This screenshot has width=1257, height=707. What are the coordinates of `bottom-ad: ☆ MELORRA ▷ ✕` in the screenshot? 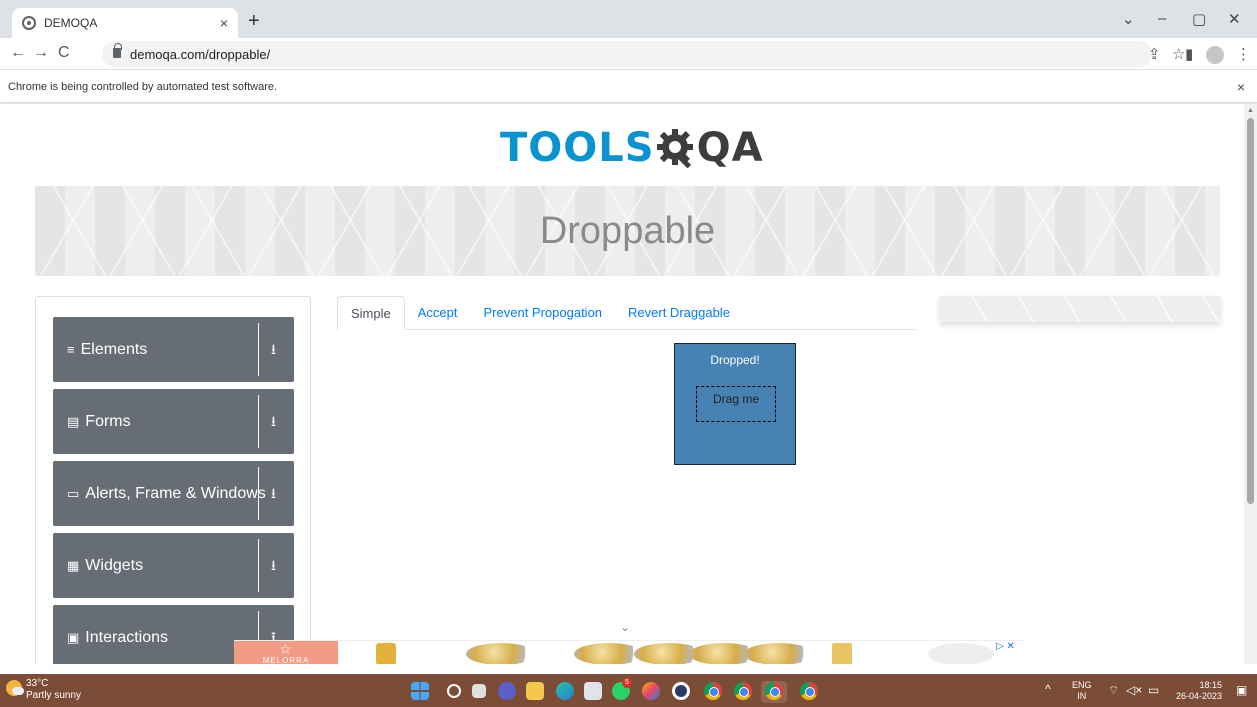 It's located at (629, 652).